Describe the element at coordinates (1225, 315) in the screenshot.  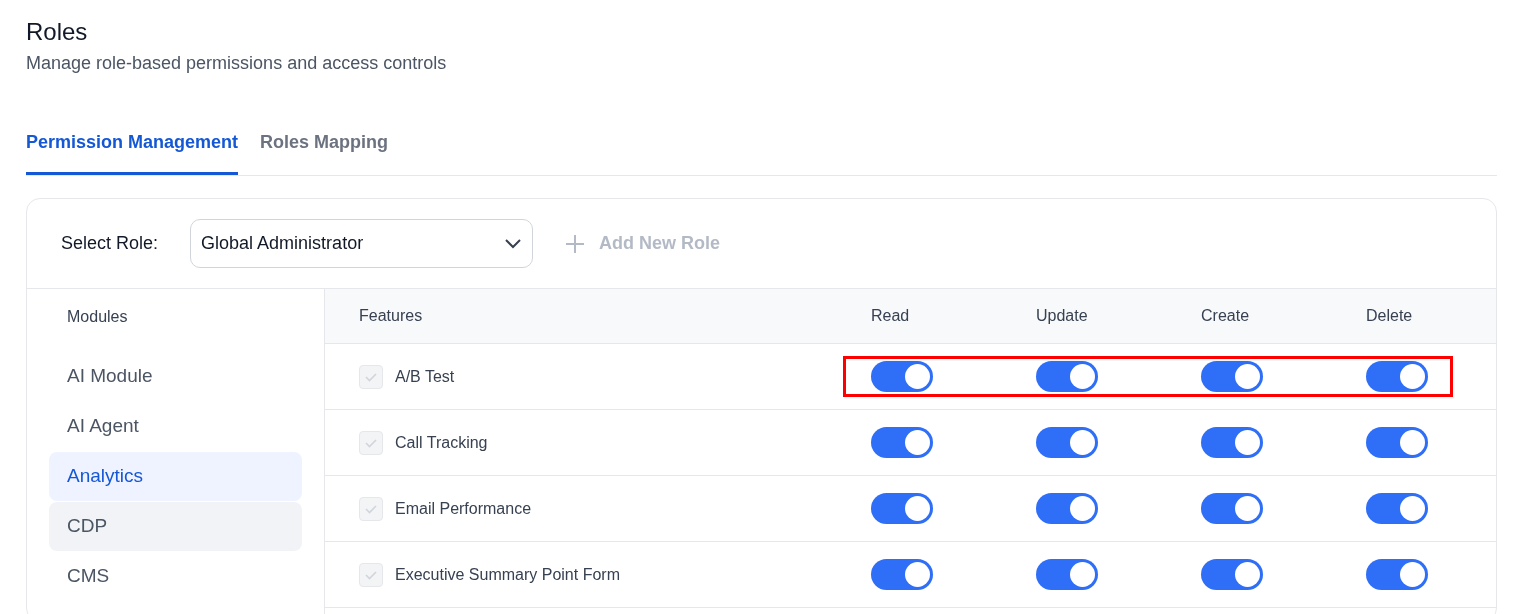
I see `column-header: Create` at that location.